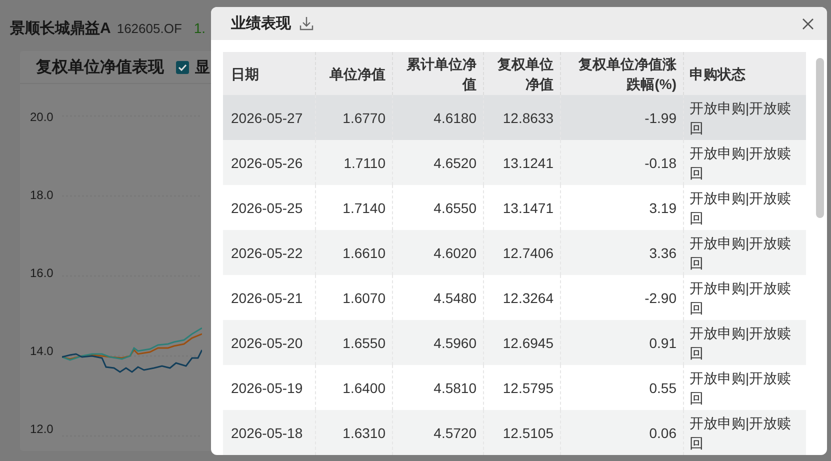 Image resolution: width=831 pixels, height=461 pixels. I want to click on table-cell: 12.6945, so click(521, 342).